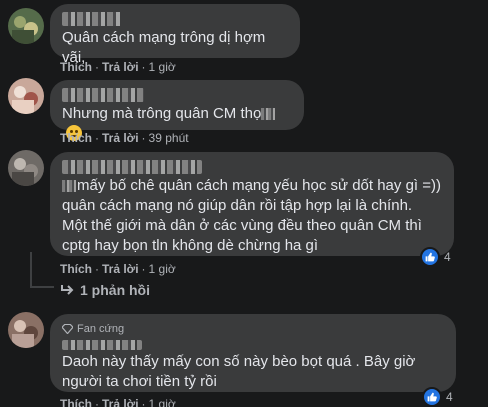 The image size is (488, 407). What do you see at coordinates (67, 290) in the screenshot?
I see `reply-arrow-icon` at bounding box center [67, 290].